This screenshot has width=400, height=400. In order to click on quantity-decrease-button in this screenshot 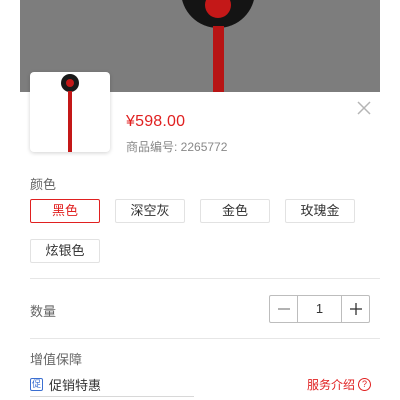, I will do `click(284, 309)`.